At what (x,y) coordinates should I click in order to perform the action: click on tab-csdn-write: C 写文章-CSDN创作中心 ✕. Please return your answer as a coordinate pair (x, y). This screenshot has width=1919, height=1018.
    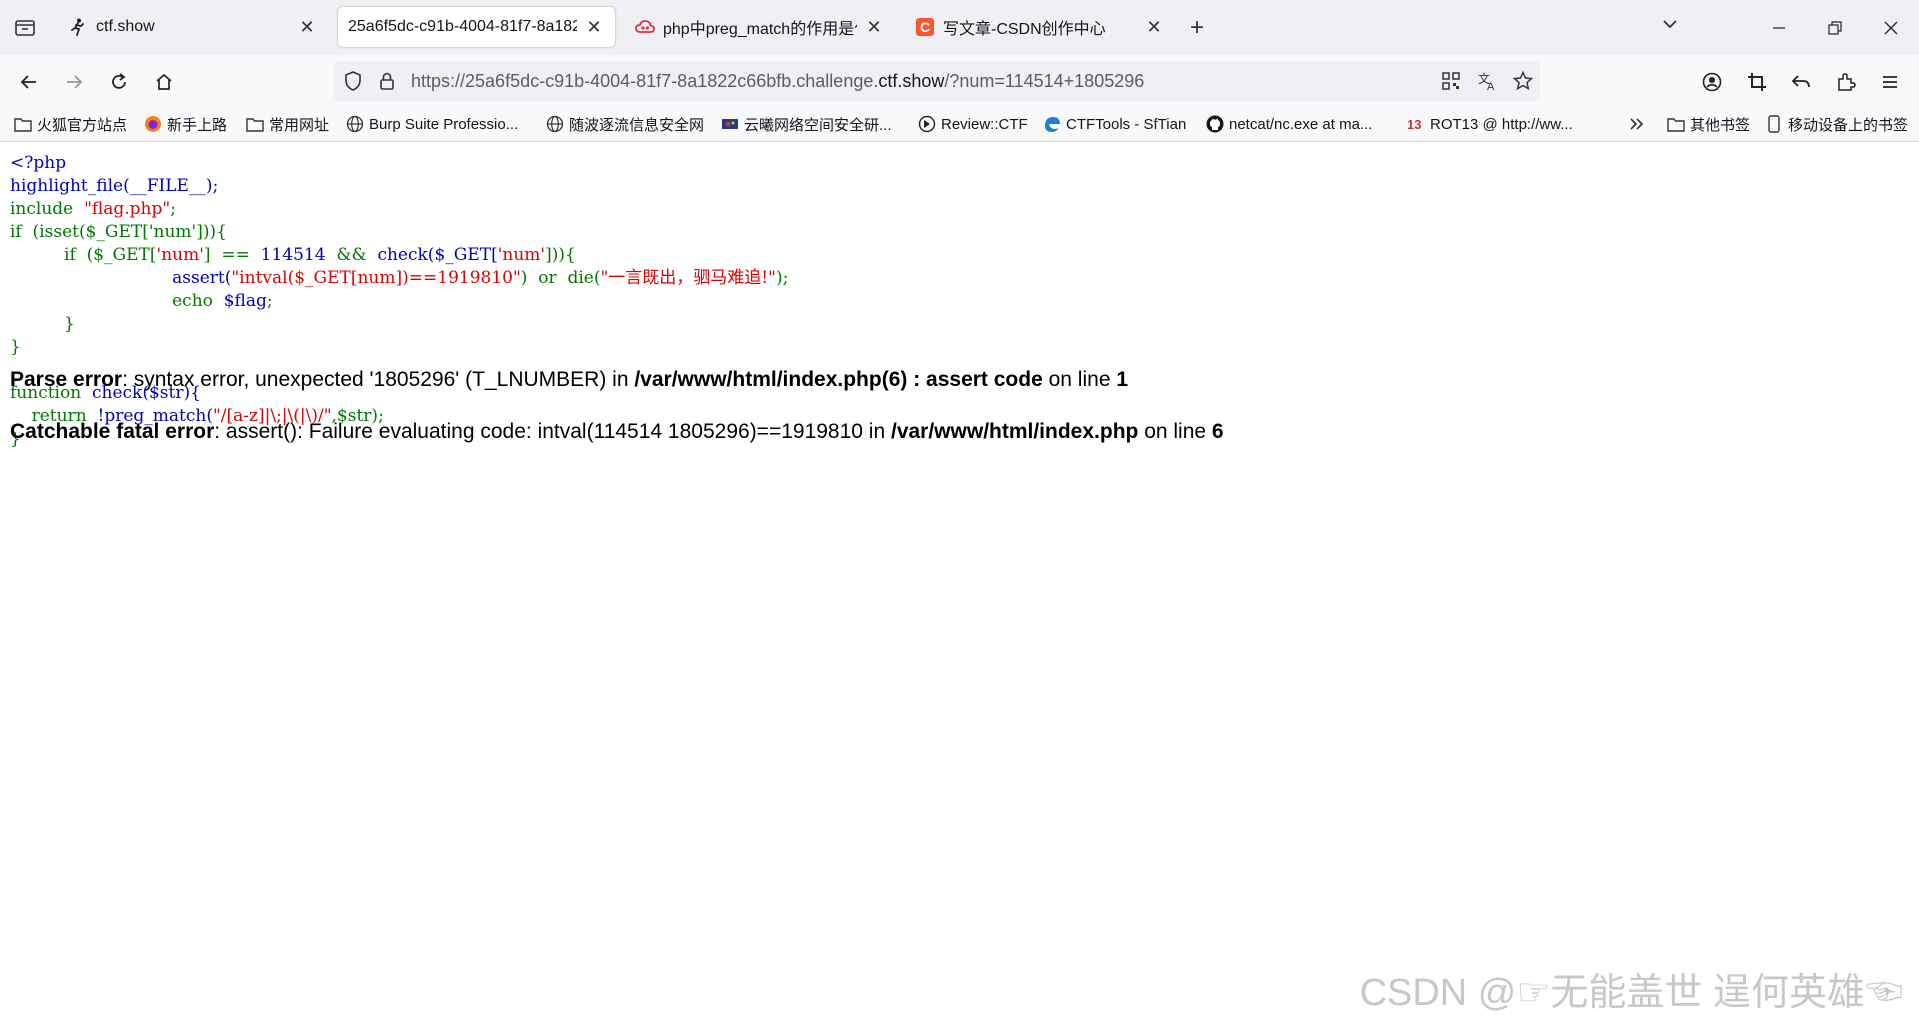
    Looking at the image, I should click on (1040, 27).